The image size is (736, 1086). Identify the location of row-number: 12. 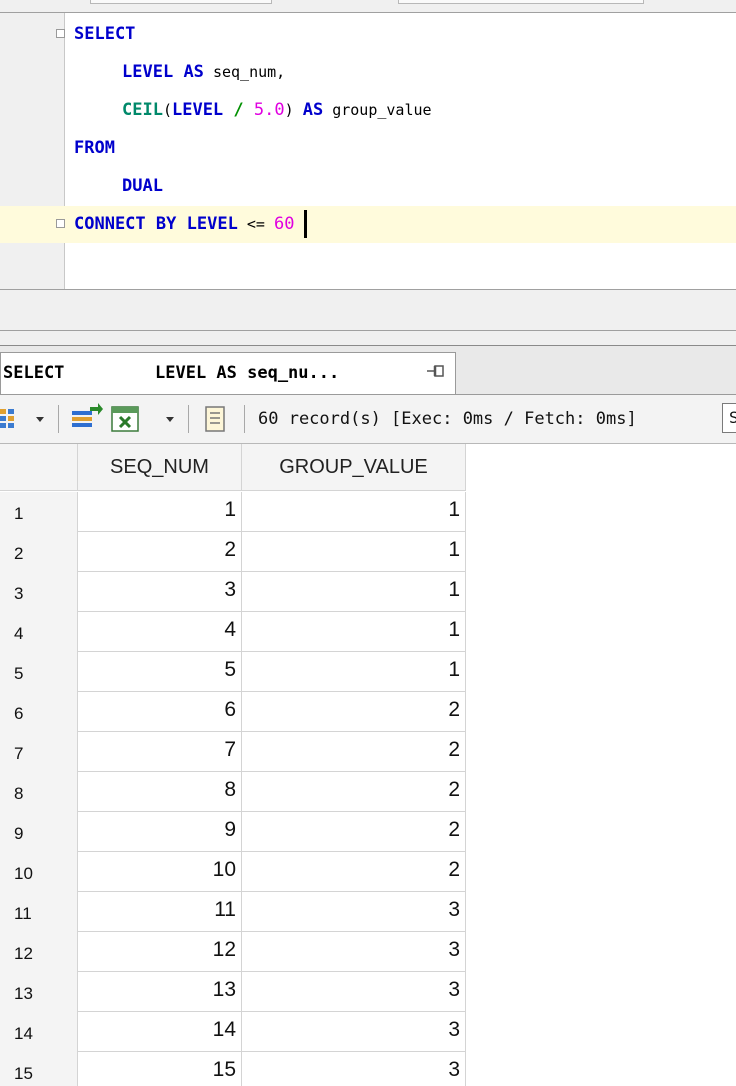
(39, 952).